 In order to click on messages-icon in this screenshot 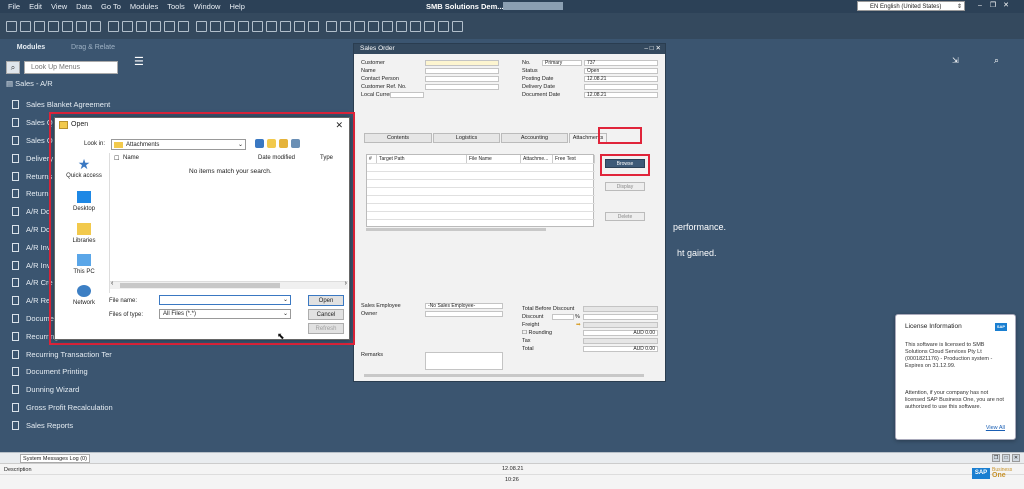, I will do `click(415, 26)`.